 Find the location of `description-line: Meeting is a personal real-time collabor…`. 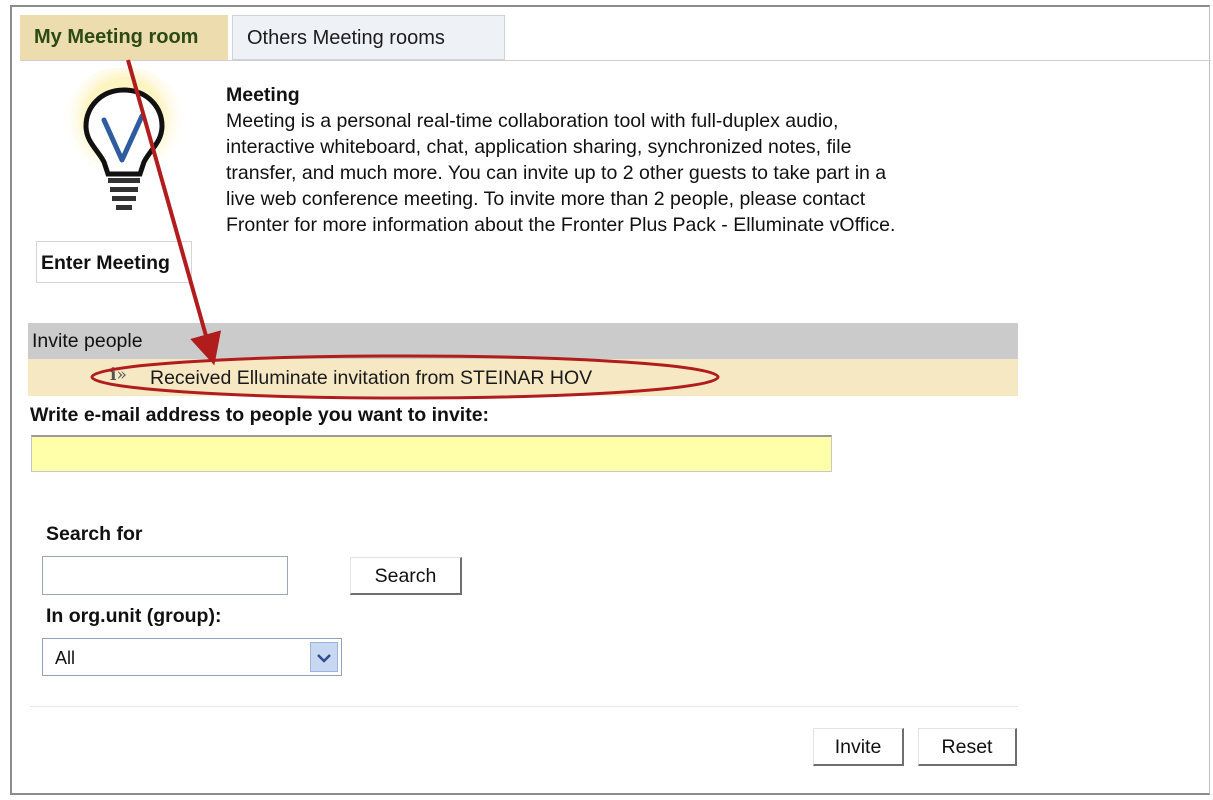

description-line: Meeting is a personal real-time collabor… is located at coordinates (532, 121).